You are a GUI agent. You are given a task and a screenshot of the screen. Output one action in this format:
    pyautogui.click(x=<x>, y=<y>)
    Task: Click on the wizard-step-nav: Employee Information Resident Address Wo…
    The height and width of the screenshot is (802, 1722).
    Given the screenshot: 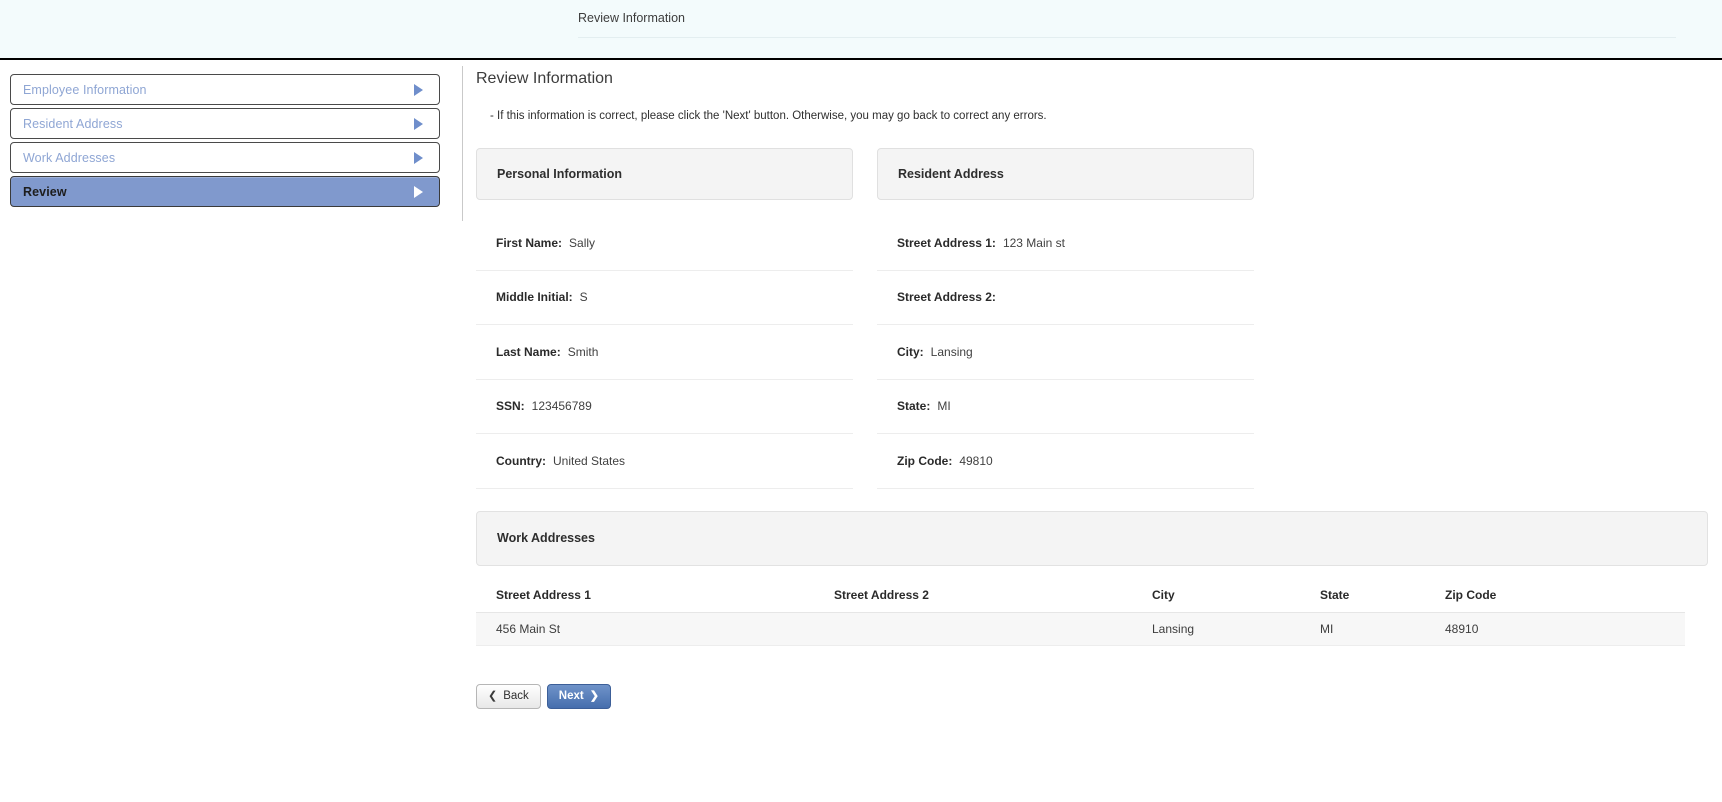 What is the action you would take?
    pyautogui.click(x=225, y=142)
    